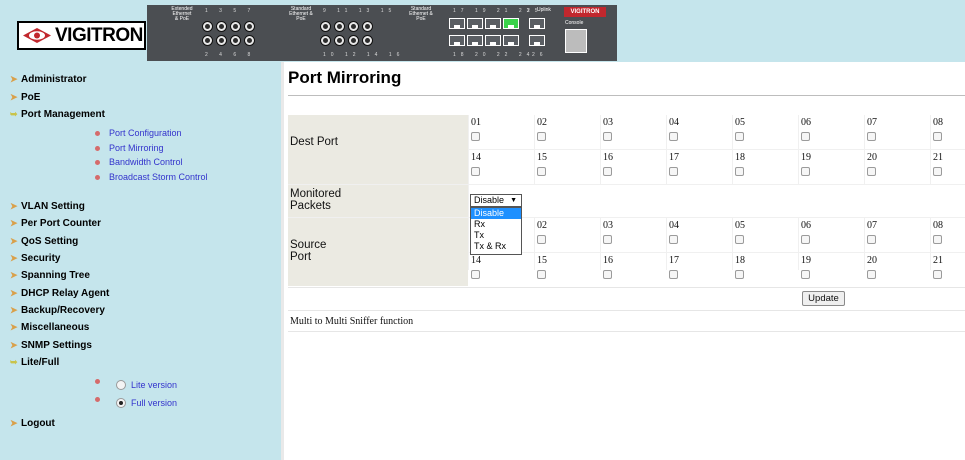 The image size is (965, 460). What do you see at coordinates (49, 327) in the screenshot?
I see `sidebar-item-miscellaneous: ➤ Miscellaneous` at bounding box center [49, 327].